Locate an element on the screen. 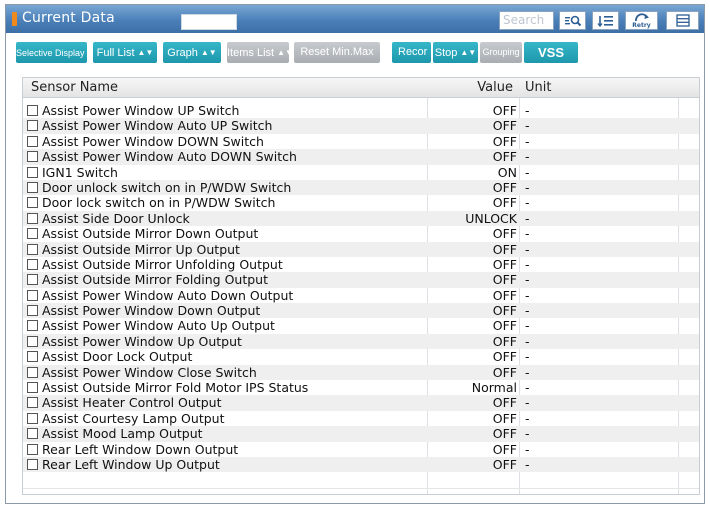 Image resolution: width=710 pixels, height=510 pixels. value-cell: Normal is located at coordinates (494, 388).